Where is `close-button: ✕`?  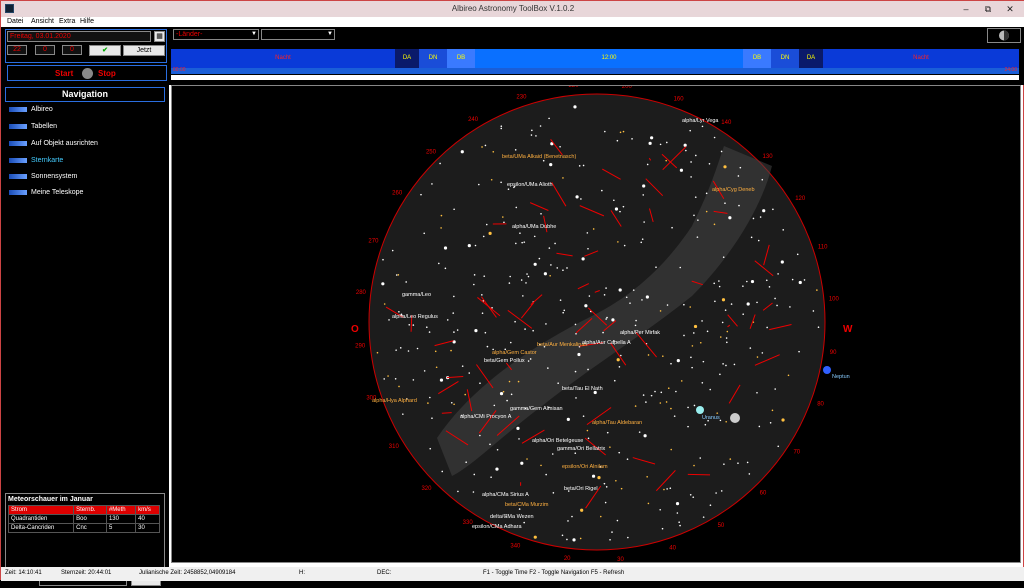
close-button: ✕ is located at coordinates (1009, 9).